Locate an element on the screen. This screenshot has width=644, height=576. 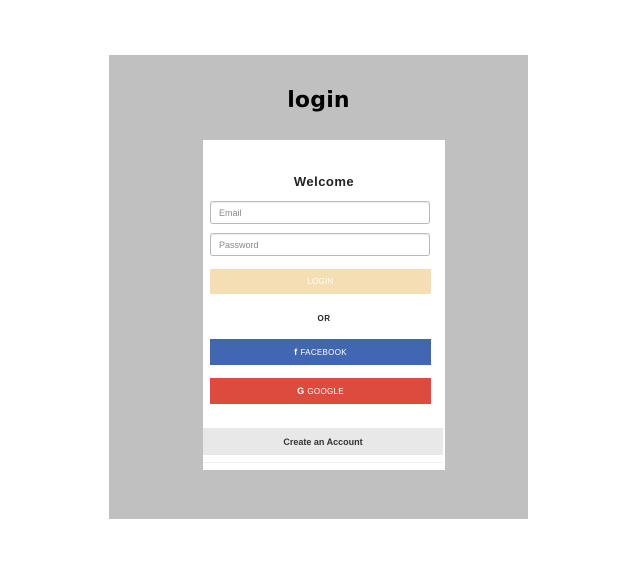
create-account-button: Create an Account is located at coordinates (323, 441).